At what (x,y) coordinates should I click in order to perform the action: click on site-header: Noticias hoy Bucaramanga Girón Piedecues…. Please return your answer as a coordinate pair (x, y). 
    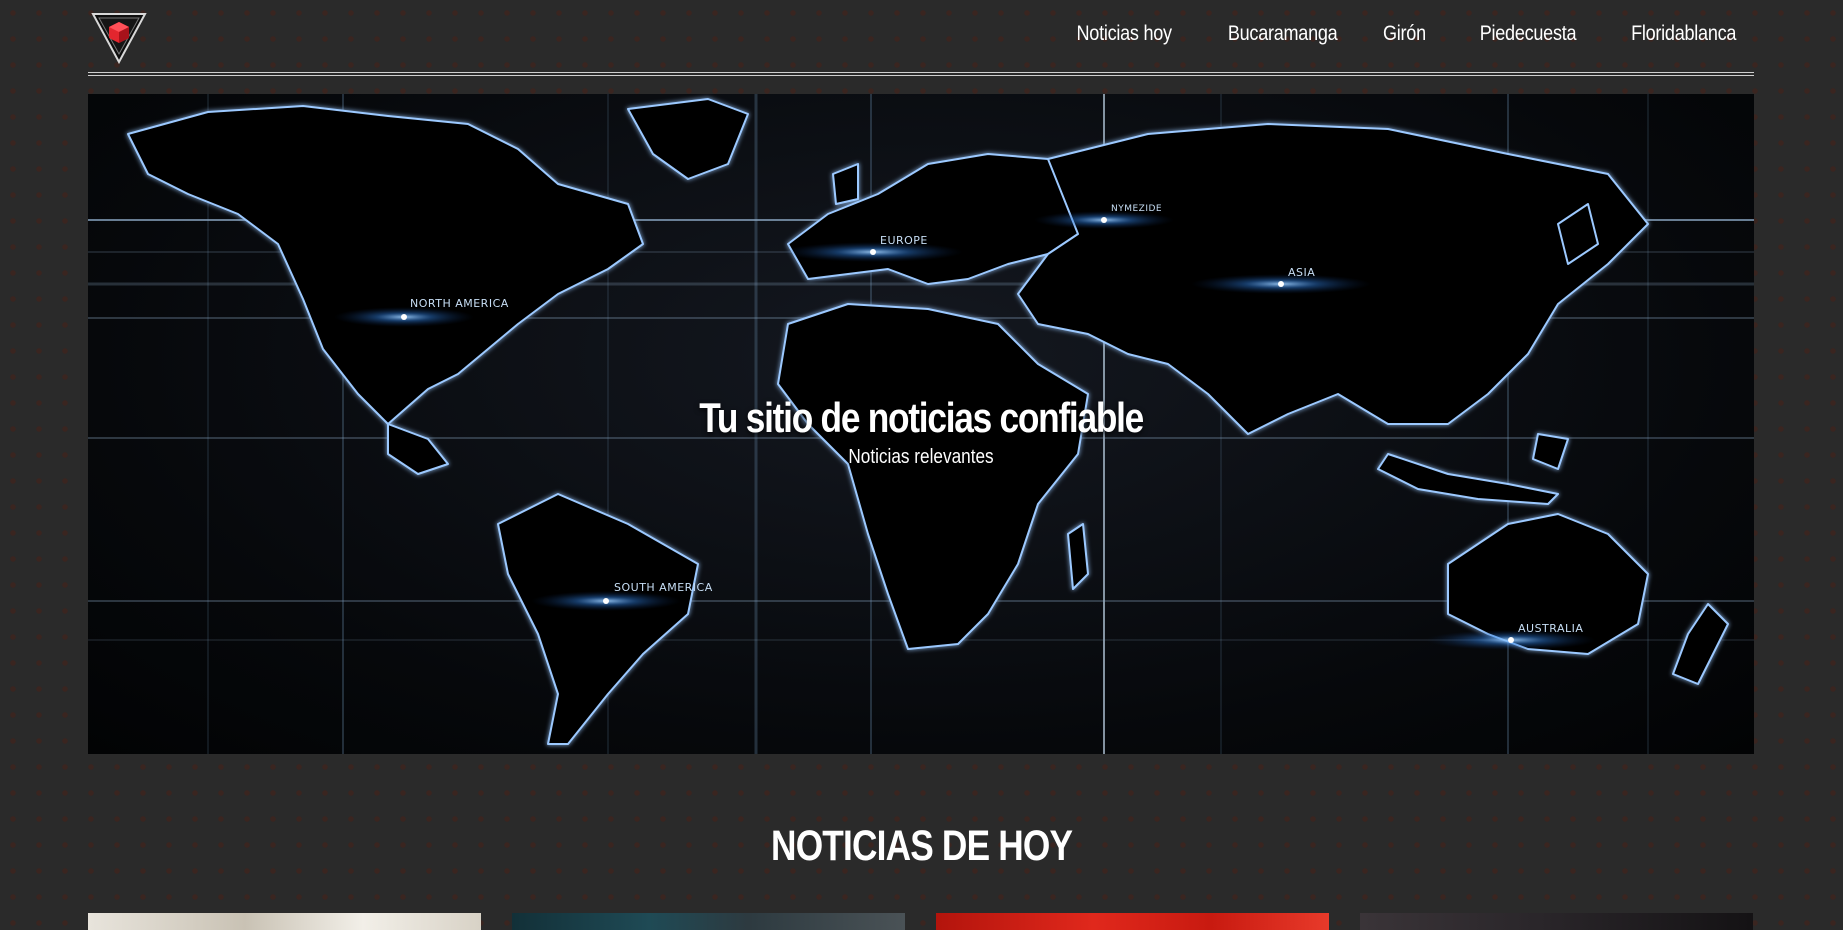
    Looking at the image, I should click on (921, 38).